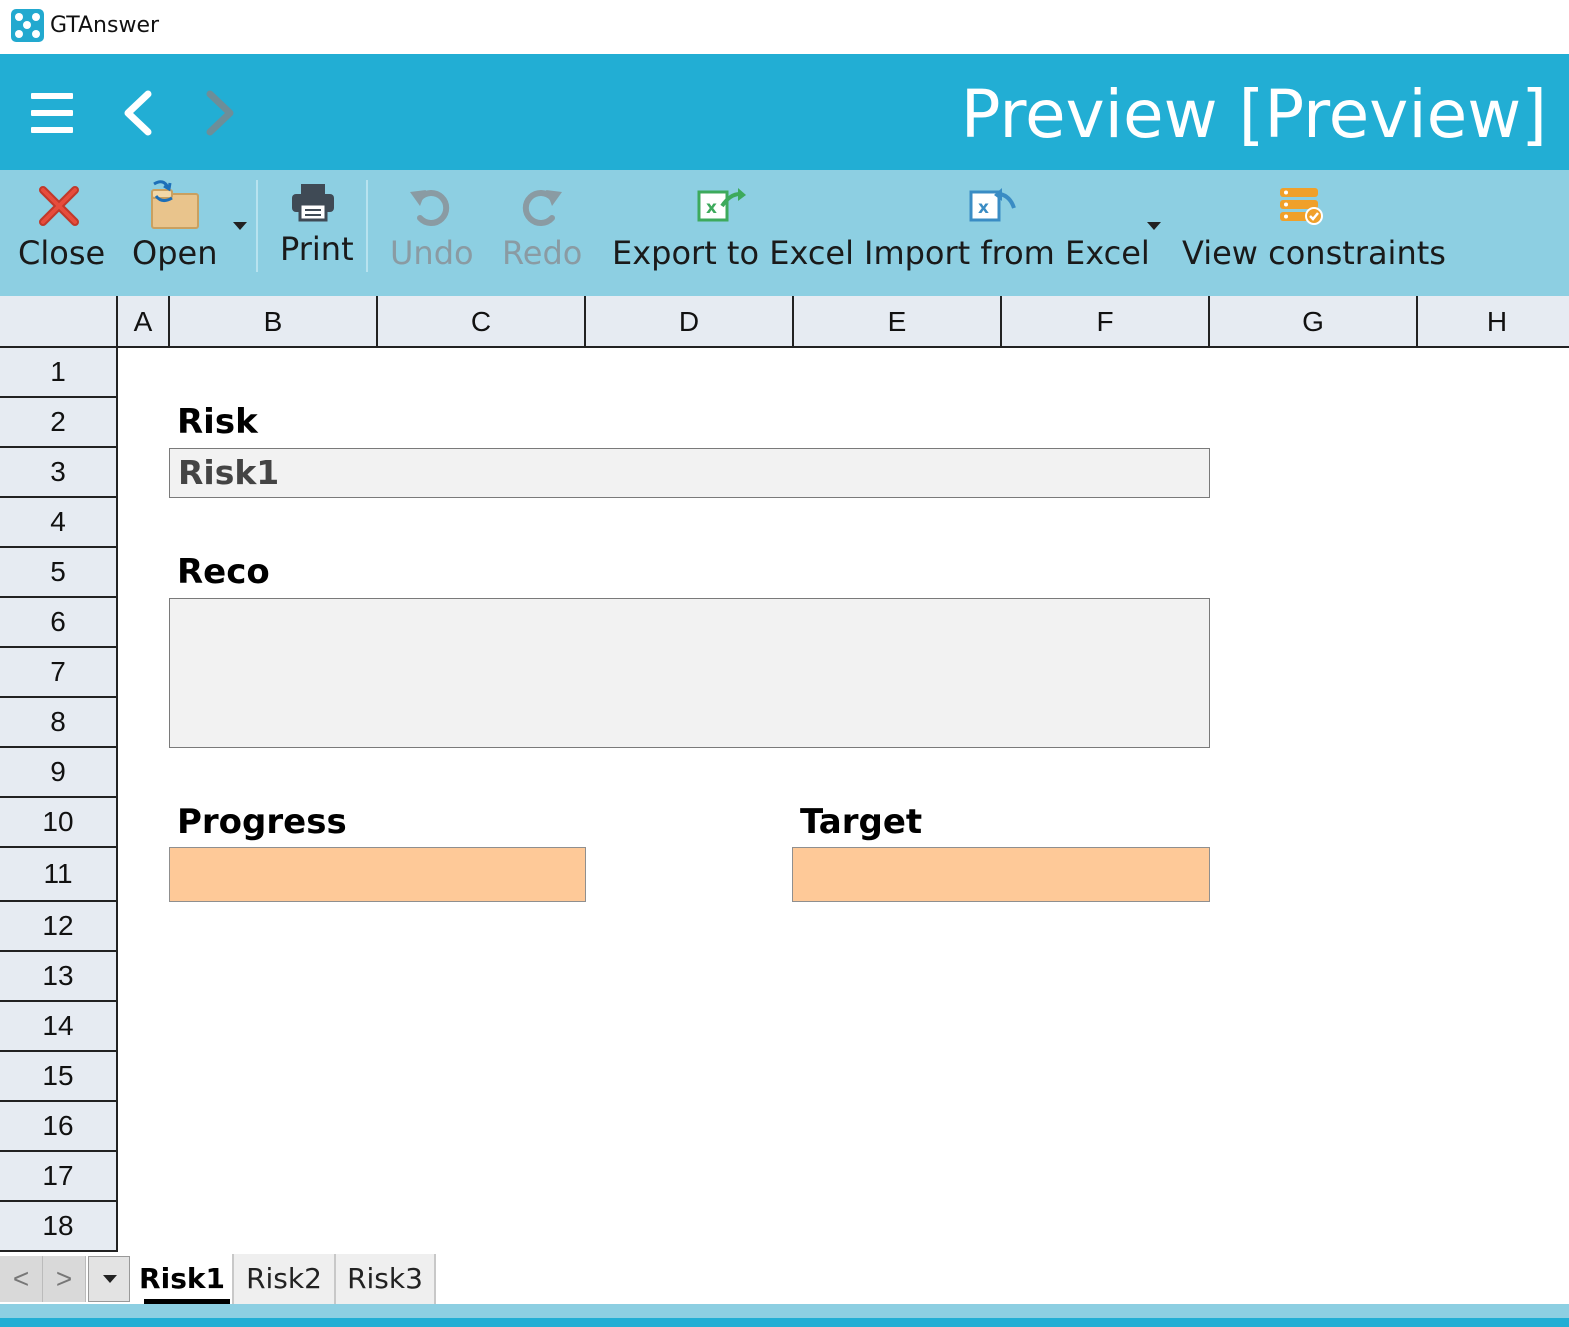 Image resolution: width=1569 pixels, height=1327 pixels. I want to click on back-arrow-icon, so click(140, 113).